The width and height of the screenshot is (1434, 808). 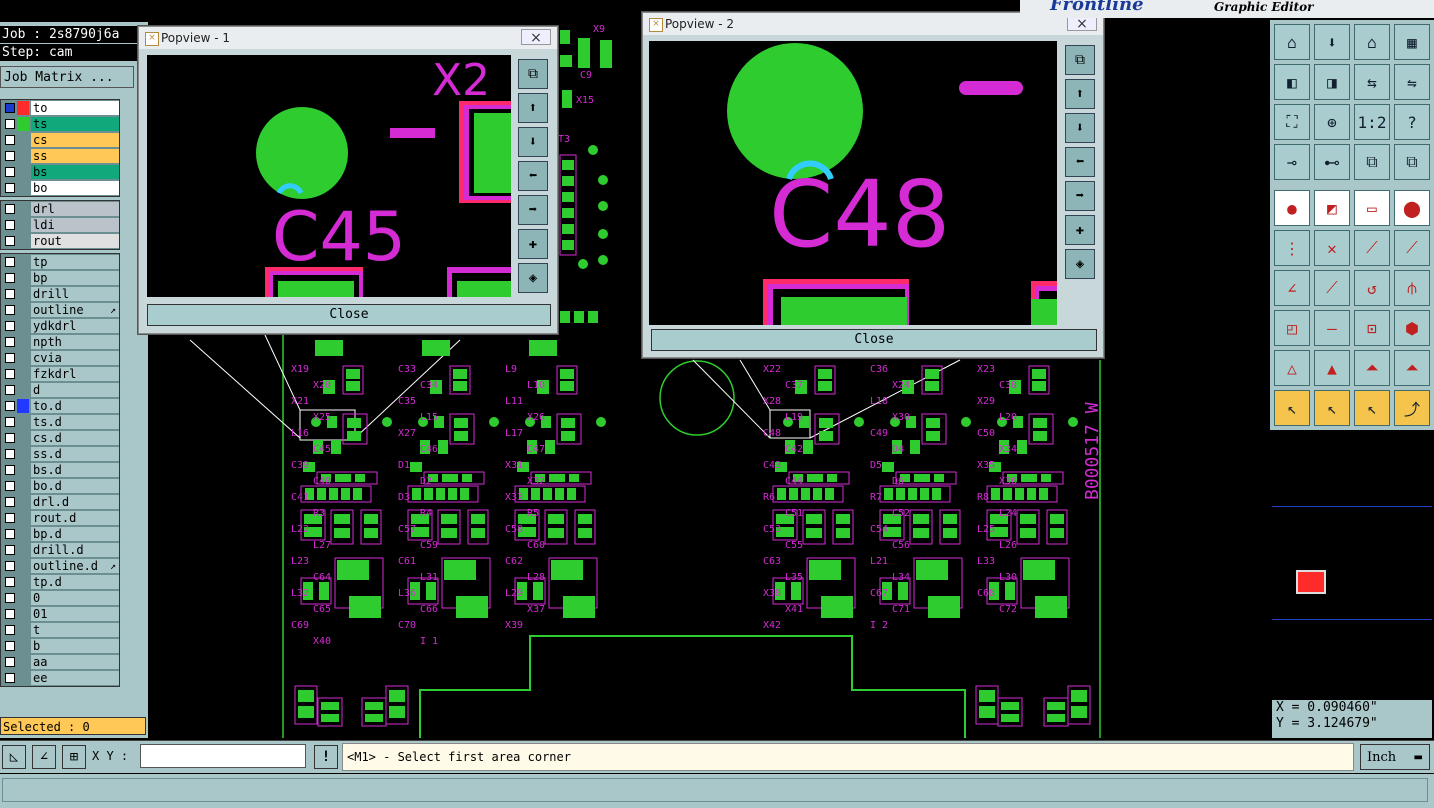 What do you see at coordinates (60, 310) in the screenshot?
I see `layer-row: outline ↗` at bounding box center [60, 310].